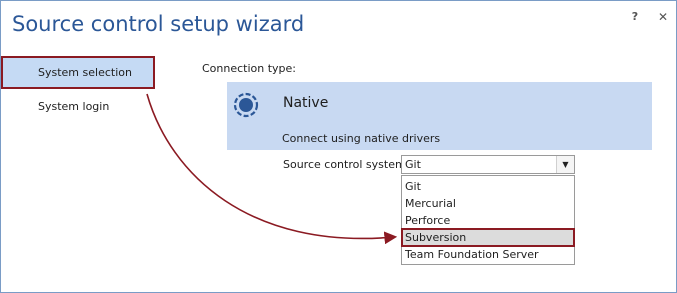  I want to click on native-option-description: Connect using native drivers, so click(361, 138).